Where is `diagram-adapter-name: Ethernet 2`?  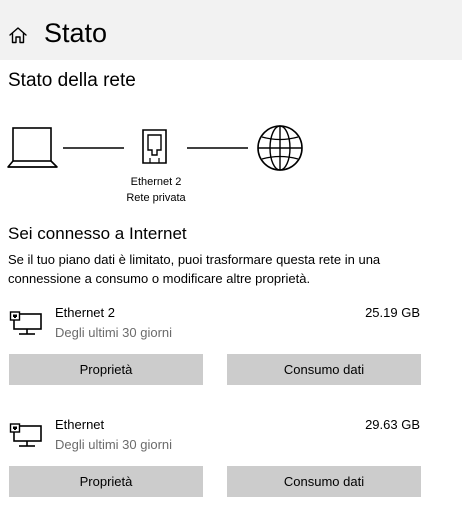
diagram-adapter-name: Ethernet 2 is located at coordinates (156, 182).